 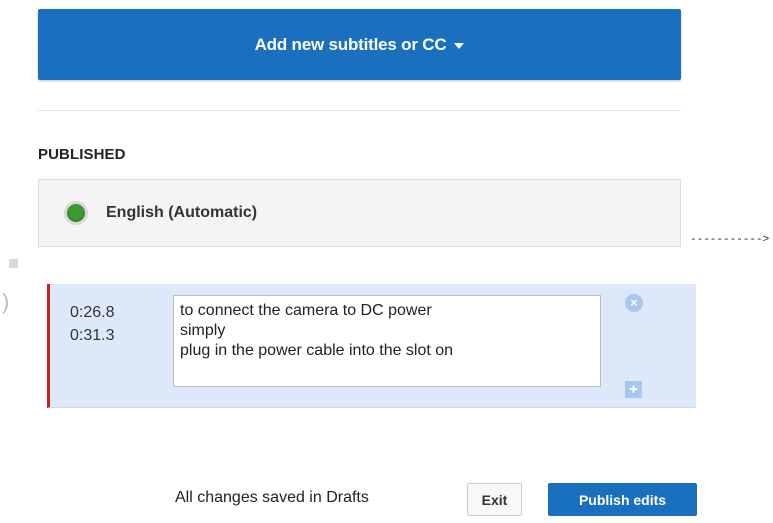 What do you see at coordinates (272, 497) in the screenshot?
I see `save-status-text: All changes saved in Drafts` at bounding box center [272, 497].